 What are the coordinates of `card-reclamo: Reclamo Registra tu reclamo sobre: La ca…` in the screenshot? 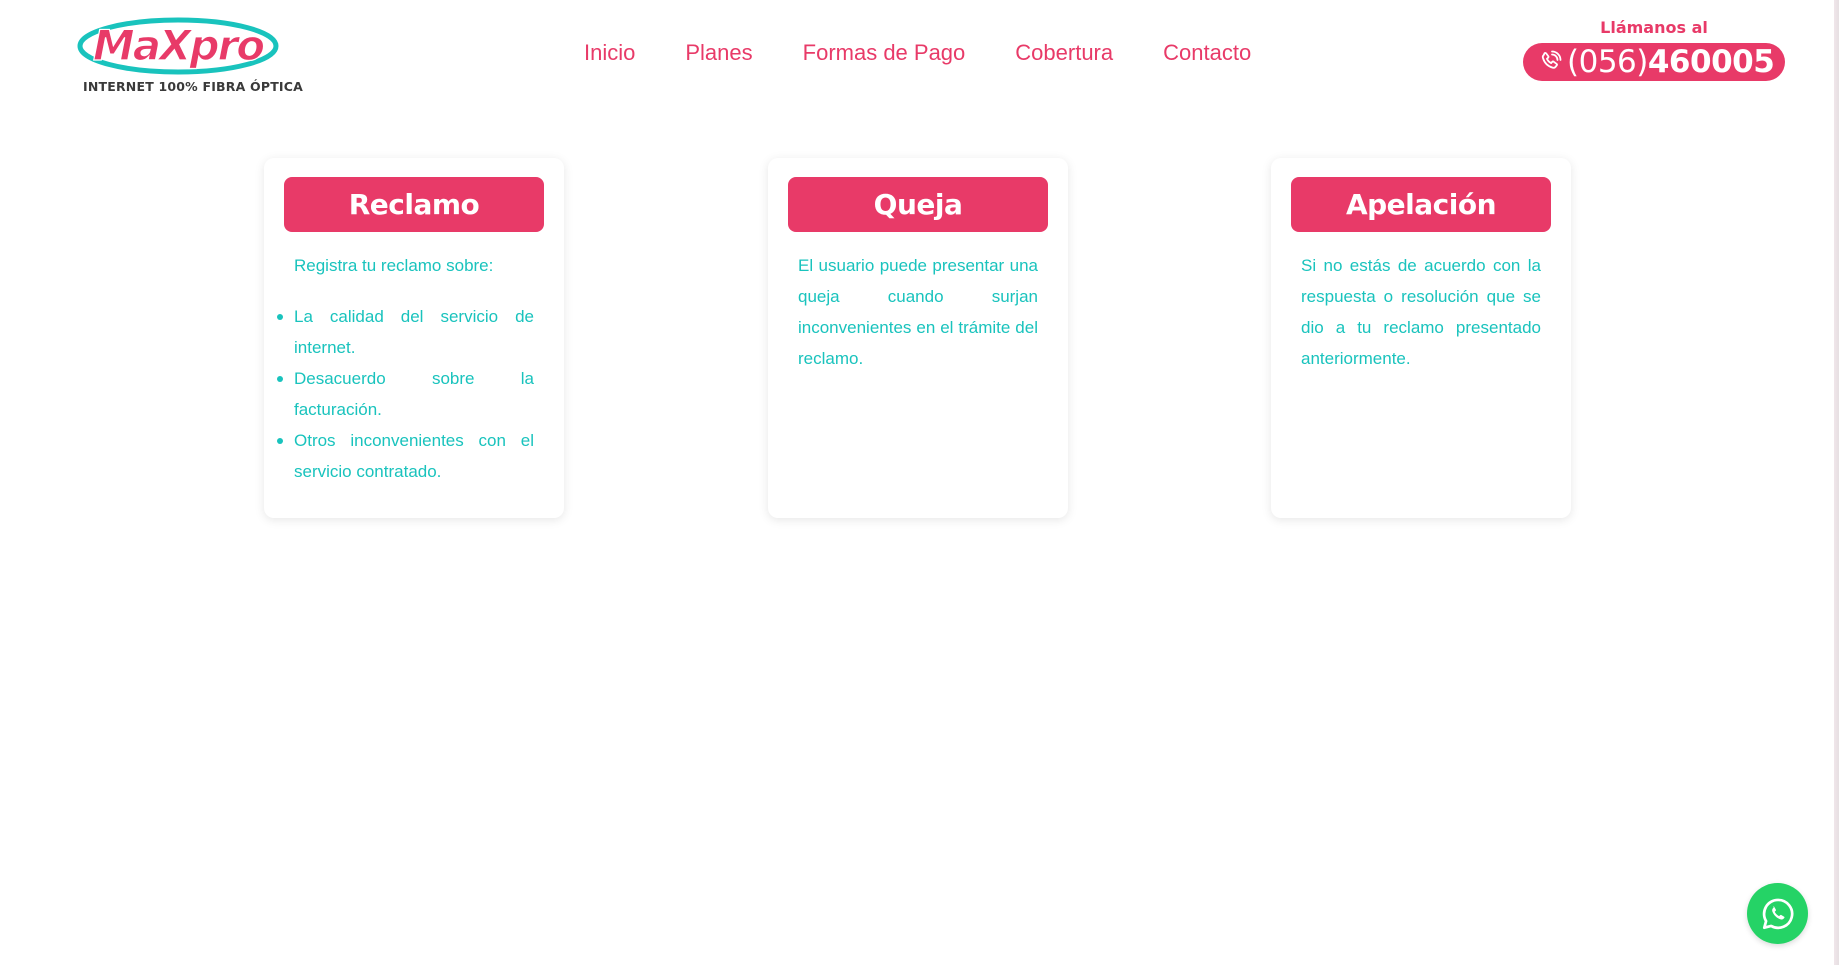 It's located at (414, 338).